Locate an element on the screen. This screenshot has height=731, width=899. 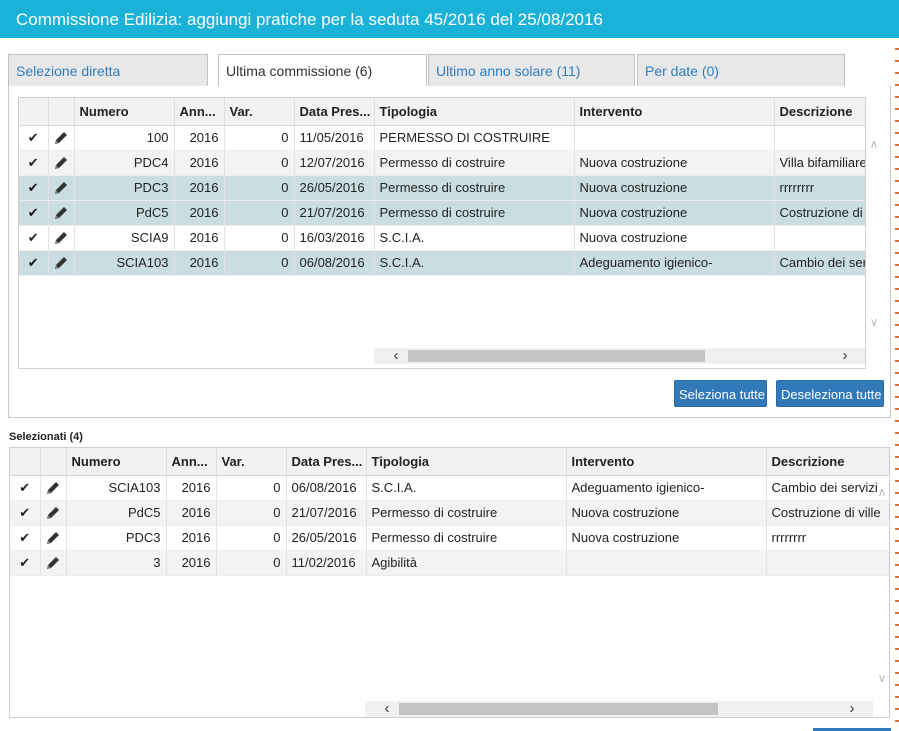
cell-numero: PDC4 is located at coordinates (124, 163).